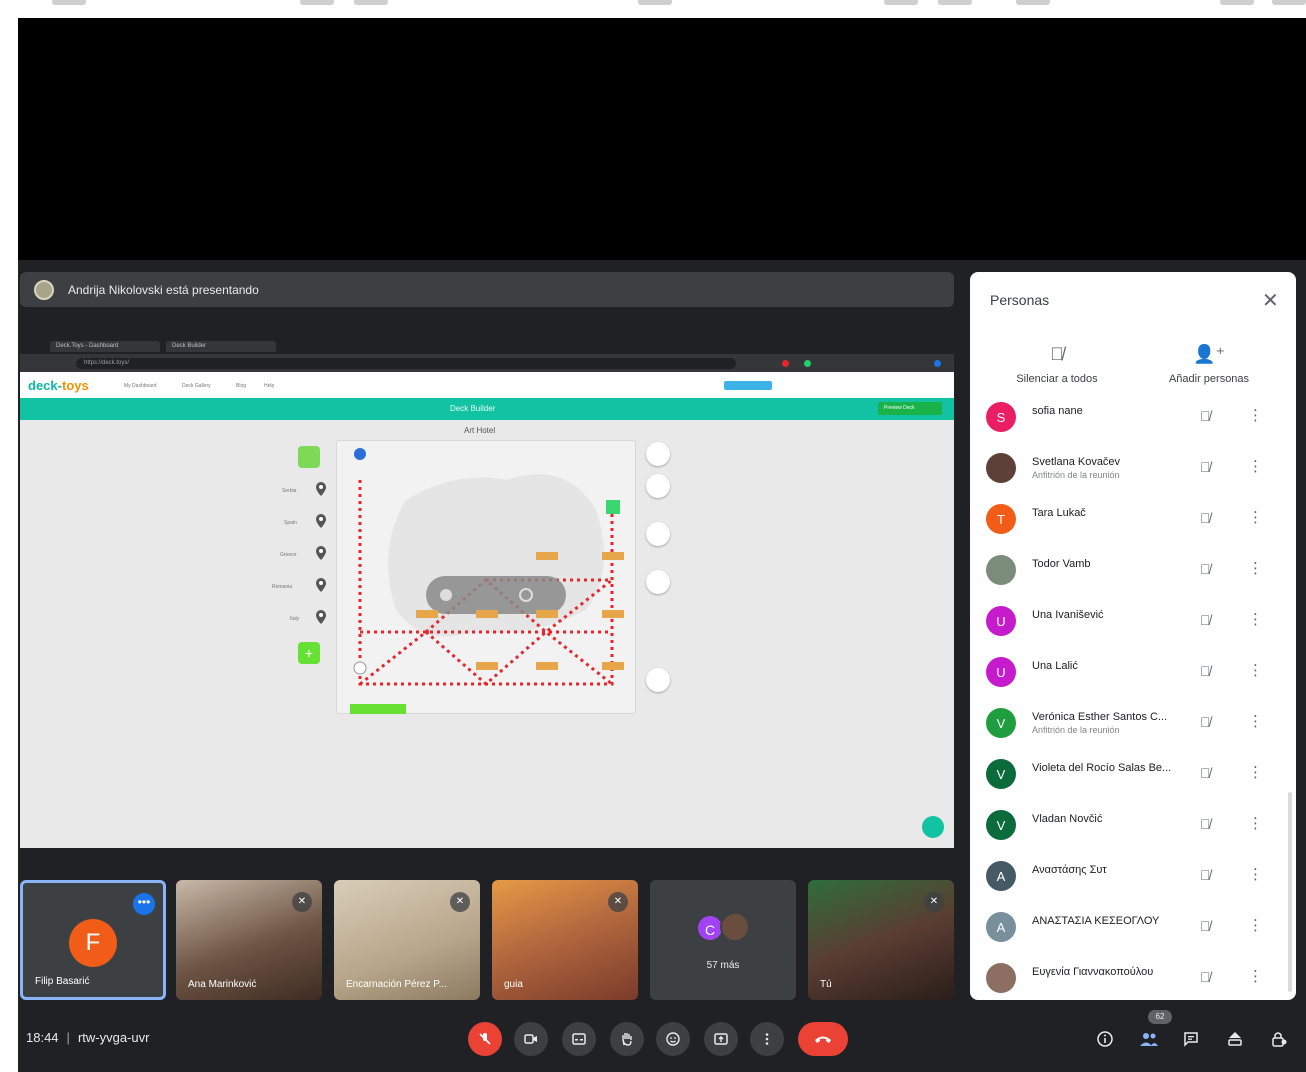 The width and height of the screenshot is (1306, 1072). What do you see at coordinates (144, 904) in the screenshot?
I see `more-horiz-icon: •••` at bounding box center [144, 904].